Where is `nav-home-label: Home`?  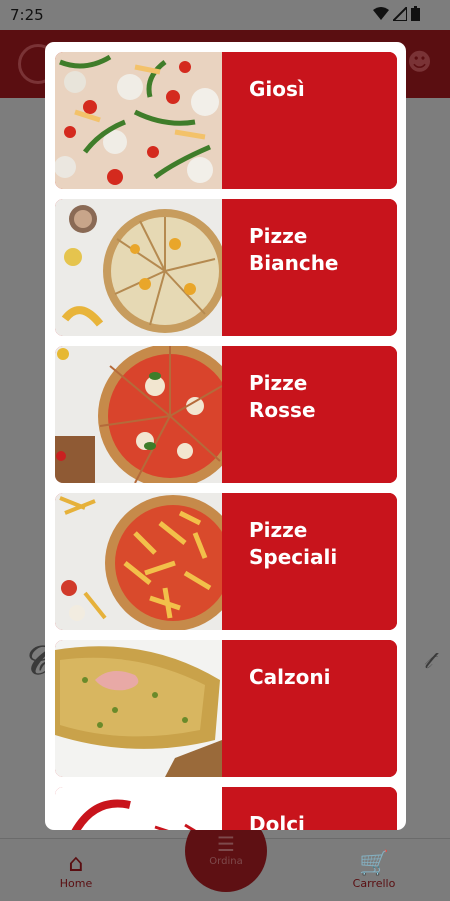
nav-home-label: Home is located at coordinates (76, 883).